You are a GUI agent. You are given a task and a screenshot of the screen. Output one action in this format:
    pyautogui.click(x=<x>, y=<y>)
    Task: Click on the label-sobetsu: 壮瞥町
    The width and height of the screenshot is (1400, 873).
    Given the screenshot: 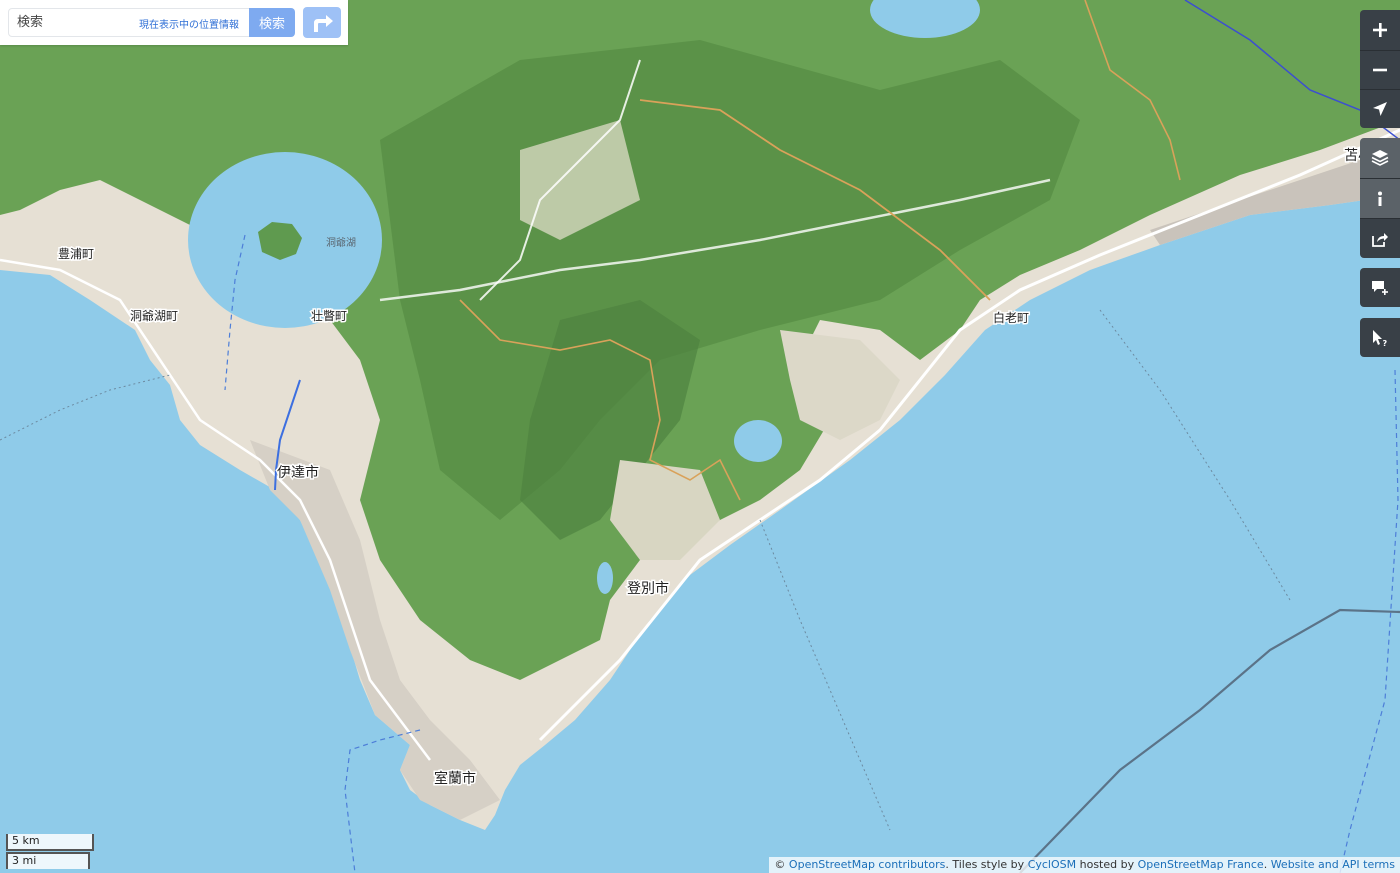 What is the action you would take?
    pyautogui.click(x=329, y=316)
    